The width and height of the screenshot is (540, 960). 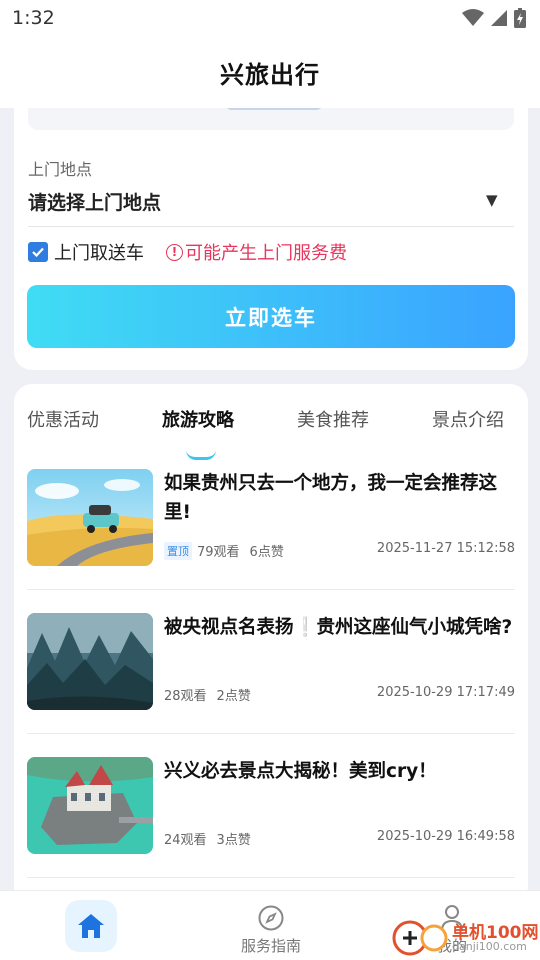 I want to click on fee-note: ! 可能产生上门服务费, so click(x=256, y=252).